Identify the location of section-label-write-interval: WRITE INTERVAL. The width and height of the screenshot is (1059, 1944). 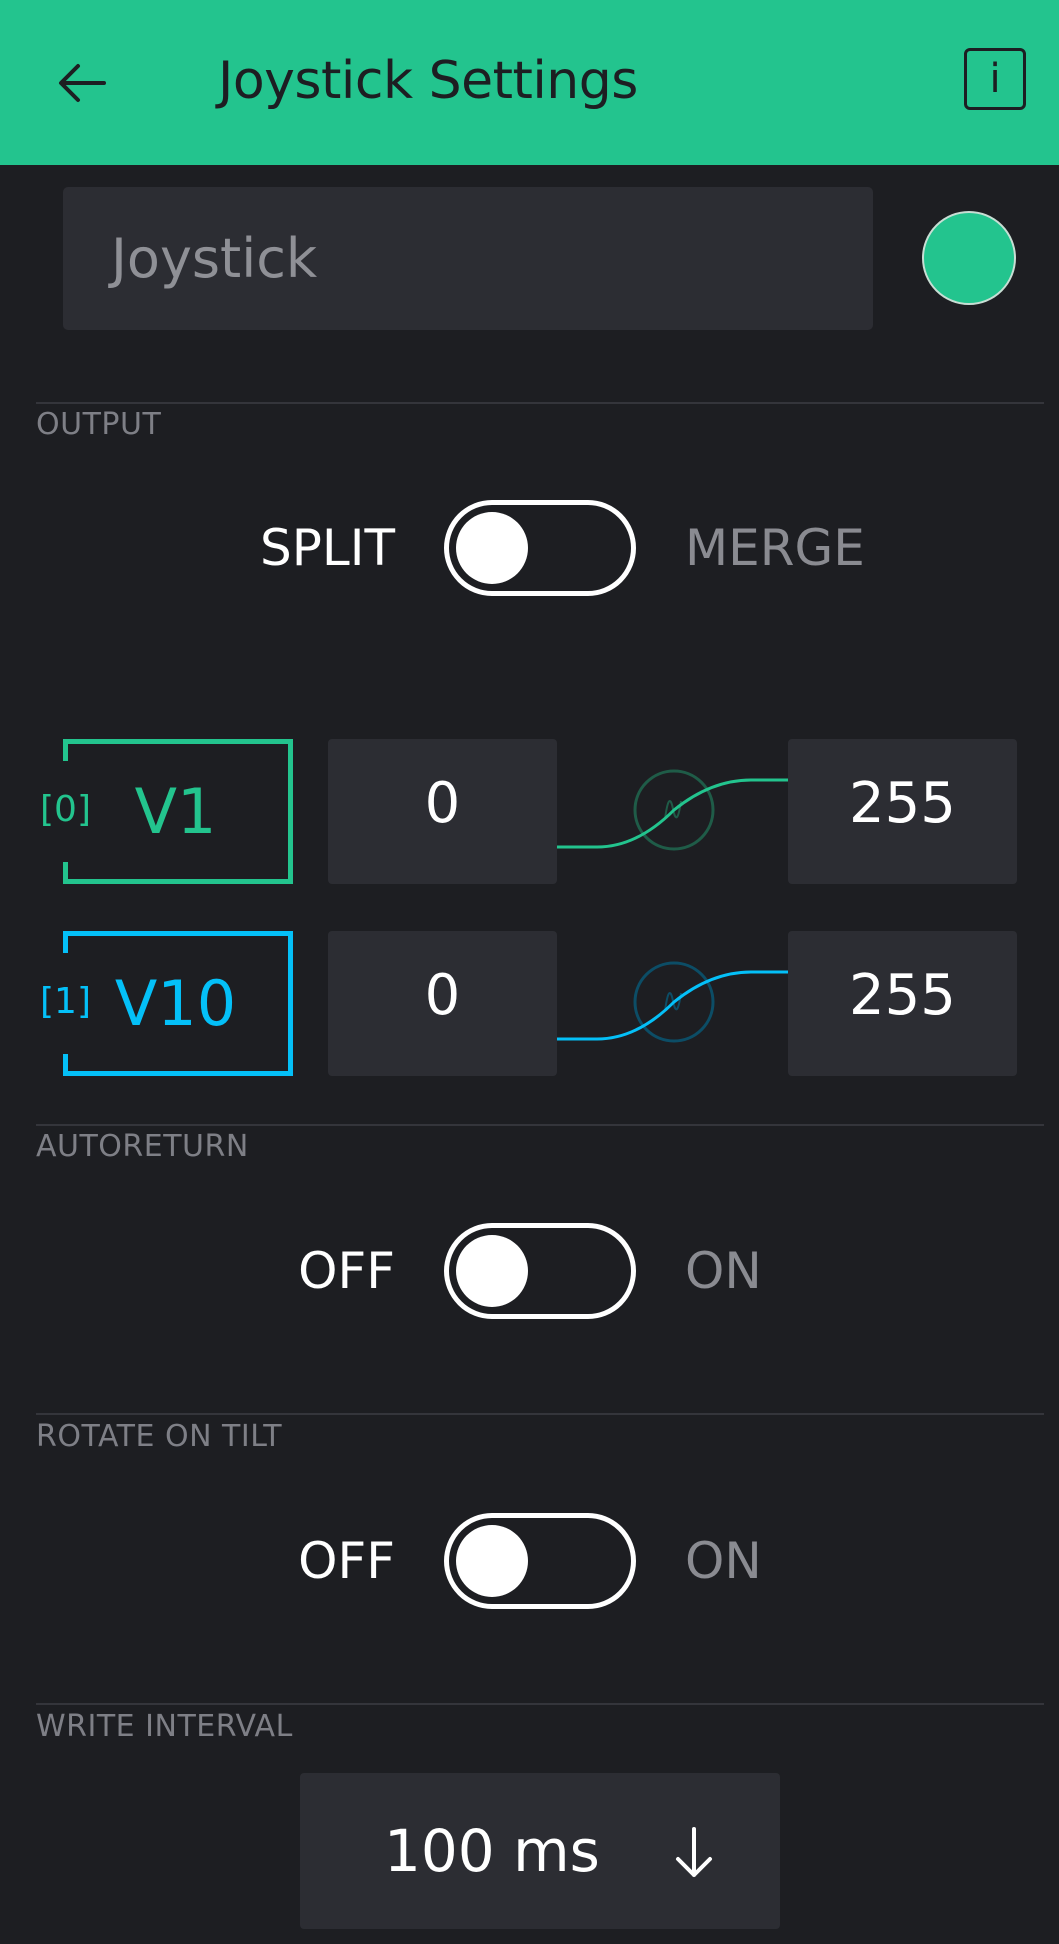
(164, 1726).